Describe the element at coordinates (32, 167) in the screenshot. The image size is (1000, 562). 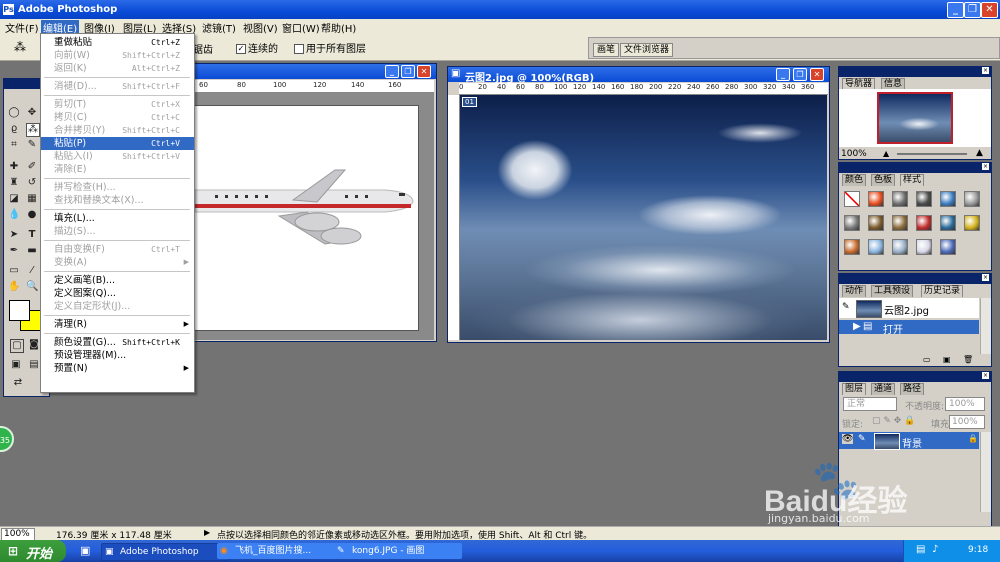
I see `brush-tool-icon: ✐` at that location.